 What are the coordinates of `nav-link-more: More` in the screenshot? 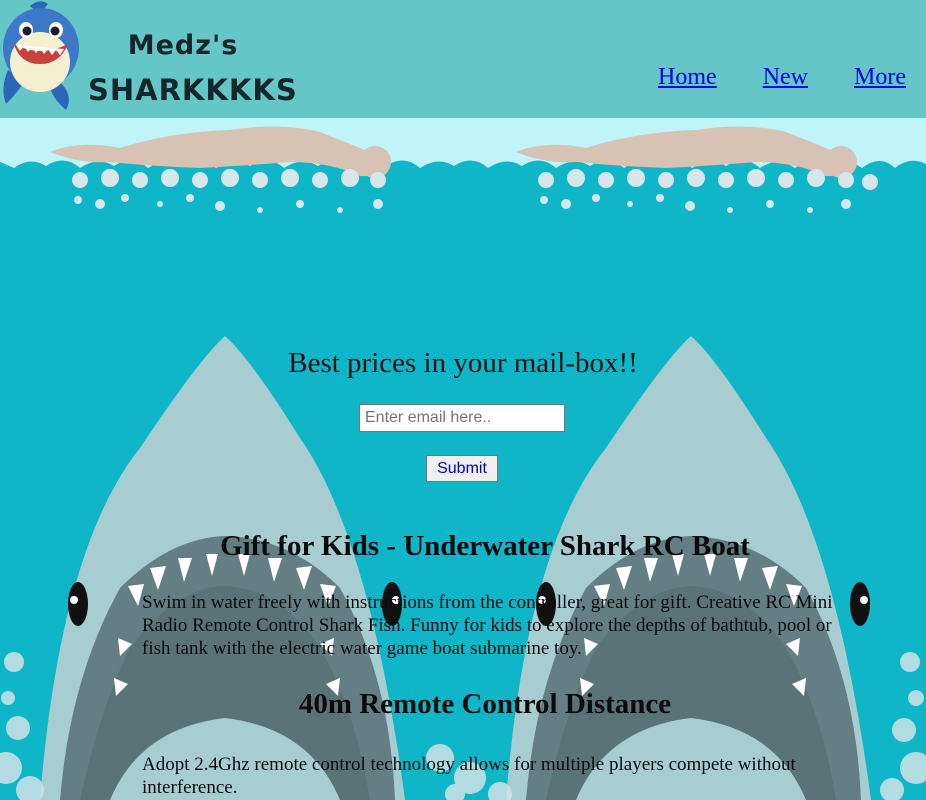 It's located at (880, 77).